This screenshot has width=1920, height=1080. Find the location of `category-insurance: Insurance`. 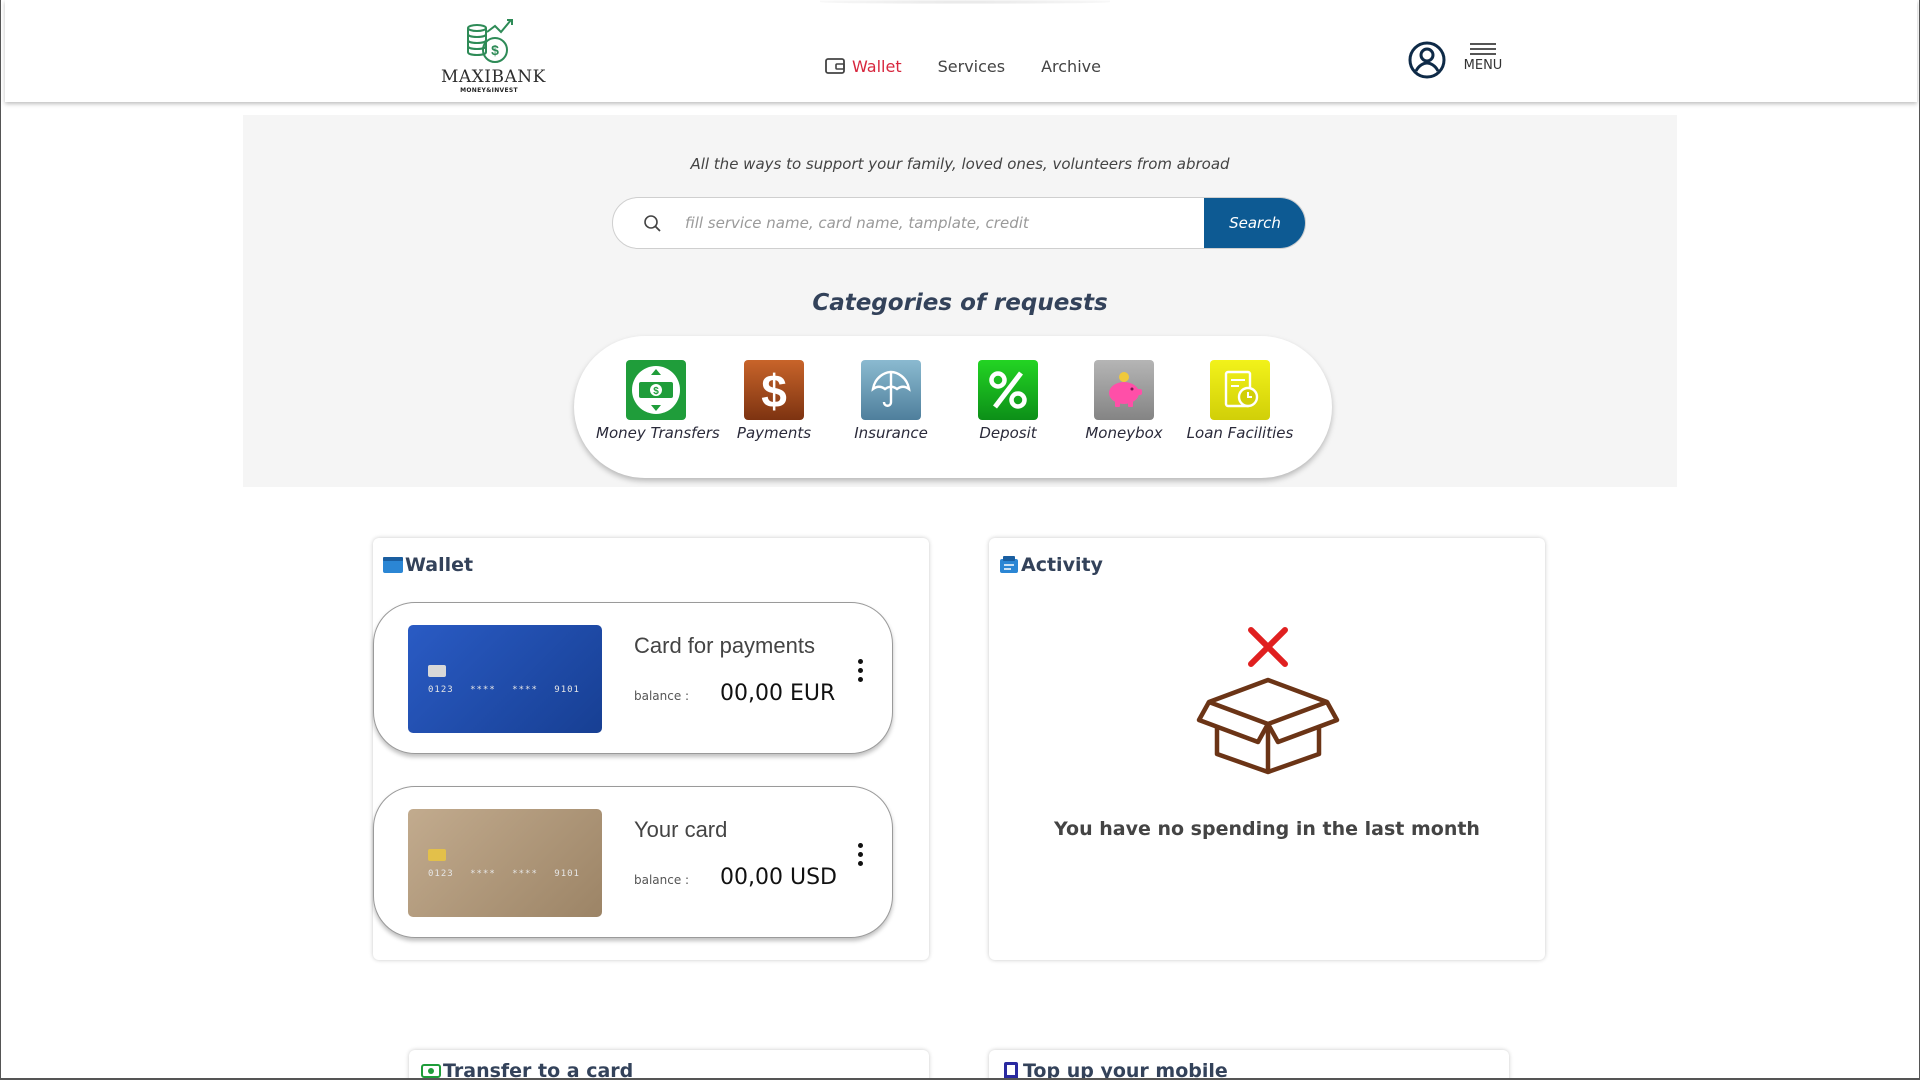

category-insurance: Insurance is located at coordinates (891, 401).